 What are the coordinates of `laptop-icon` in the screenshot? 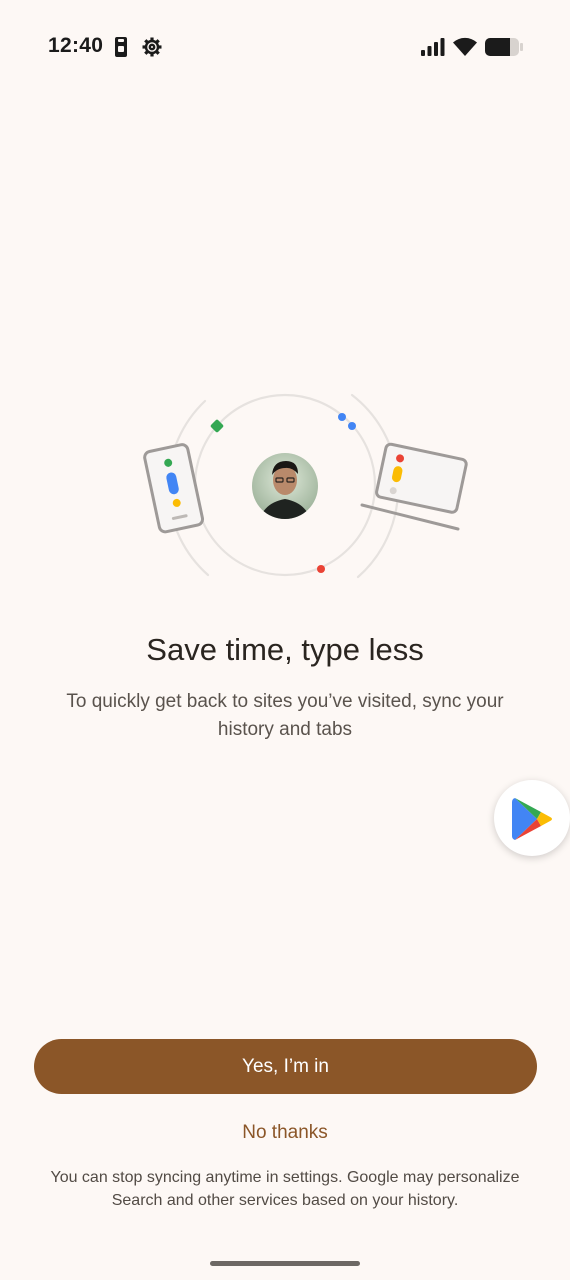 It's located at (414, 486).